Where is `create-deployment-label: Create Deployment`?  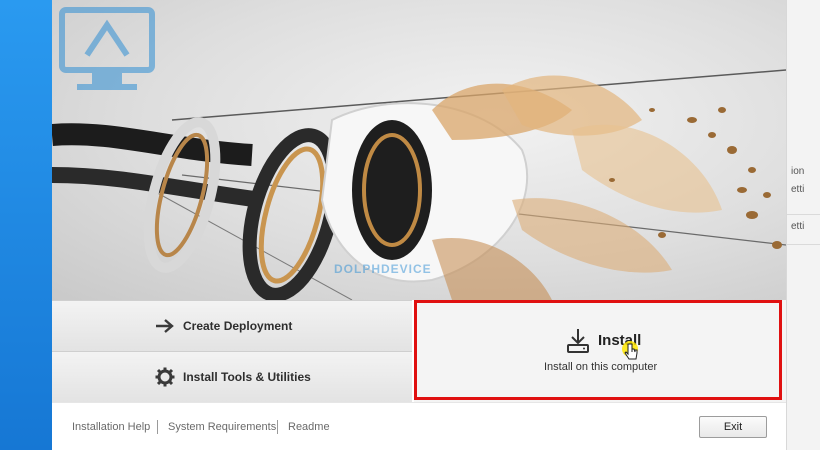
create-deployment-label: Create Deployment is located at coordinates (238, 326).